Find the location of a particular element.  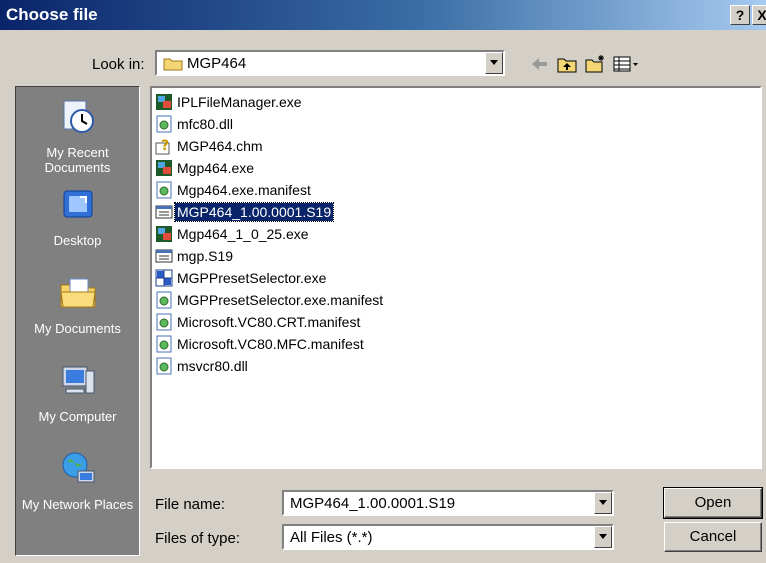

title-bar: Choose file ? X is located at coordinates (383, 15).